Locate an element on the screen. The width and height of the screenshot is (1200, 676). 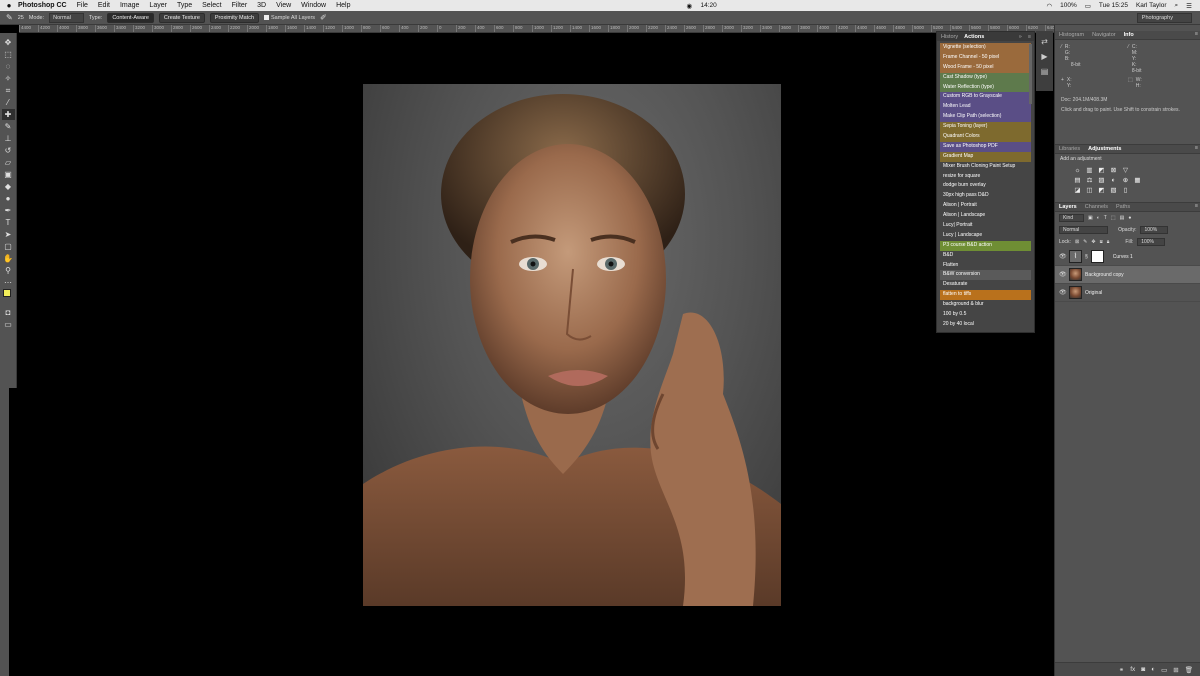
layer-row-curves: 👁︎ ⌇ § Curves 1 is located at coordinates (1127, 257).